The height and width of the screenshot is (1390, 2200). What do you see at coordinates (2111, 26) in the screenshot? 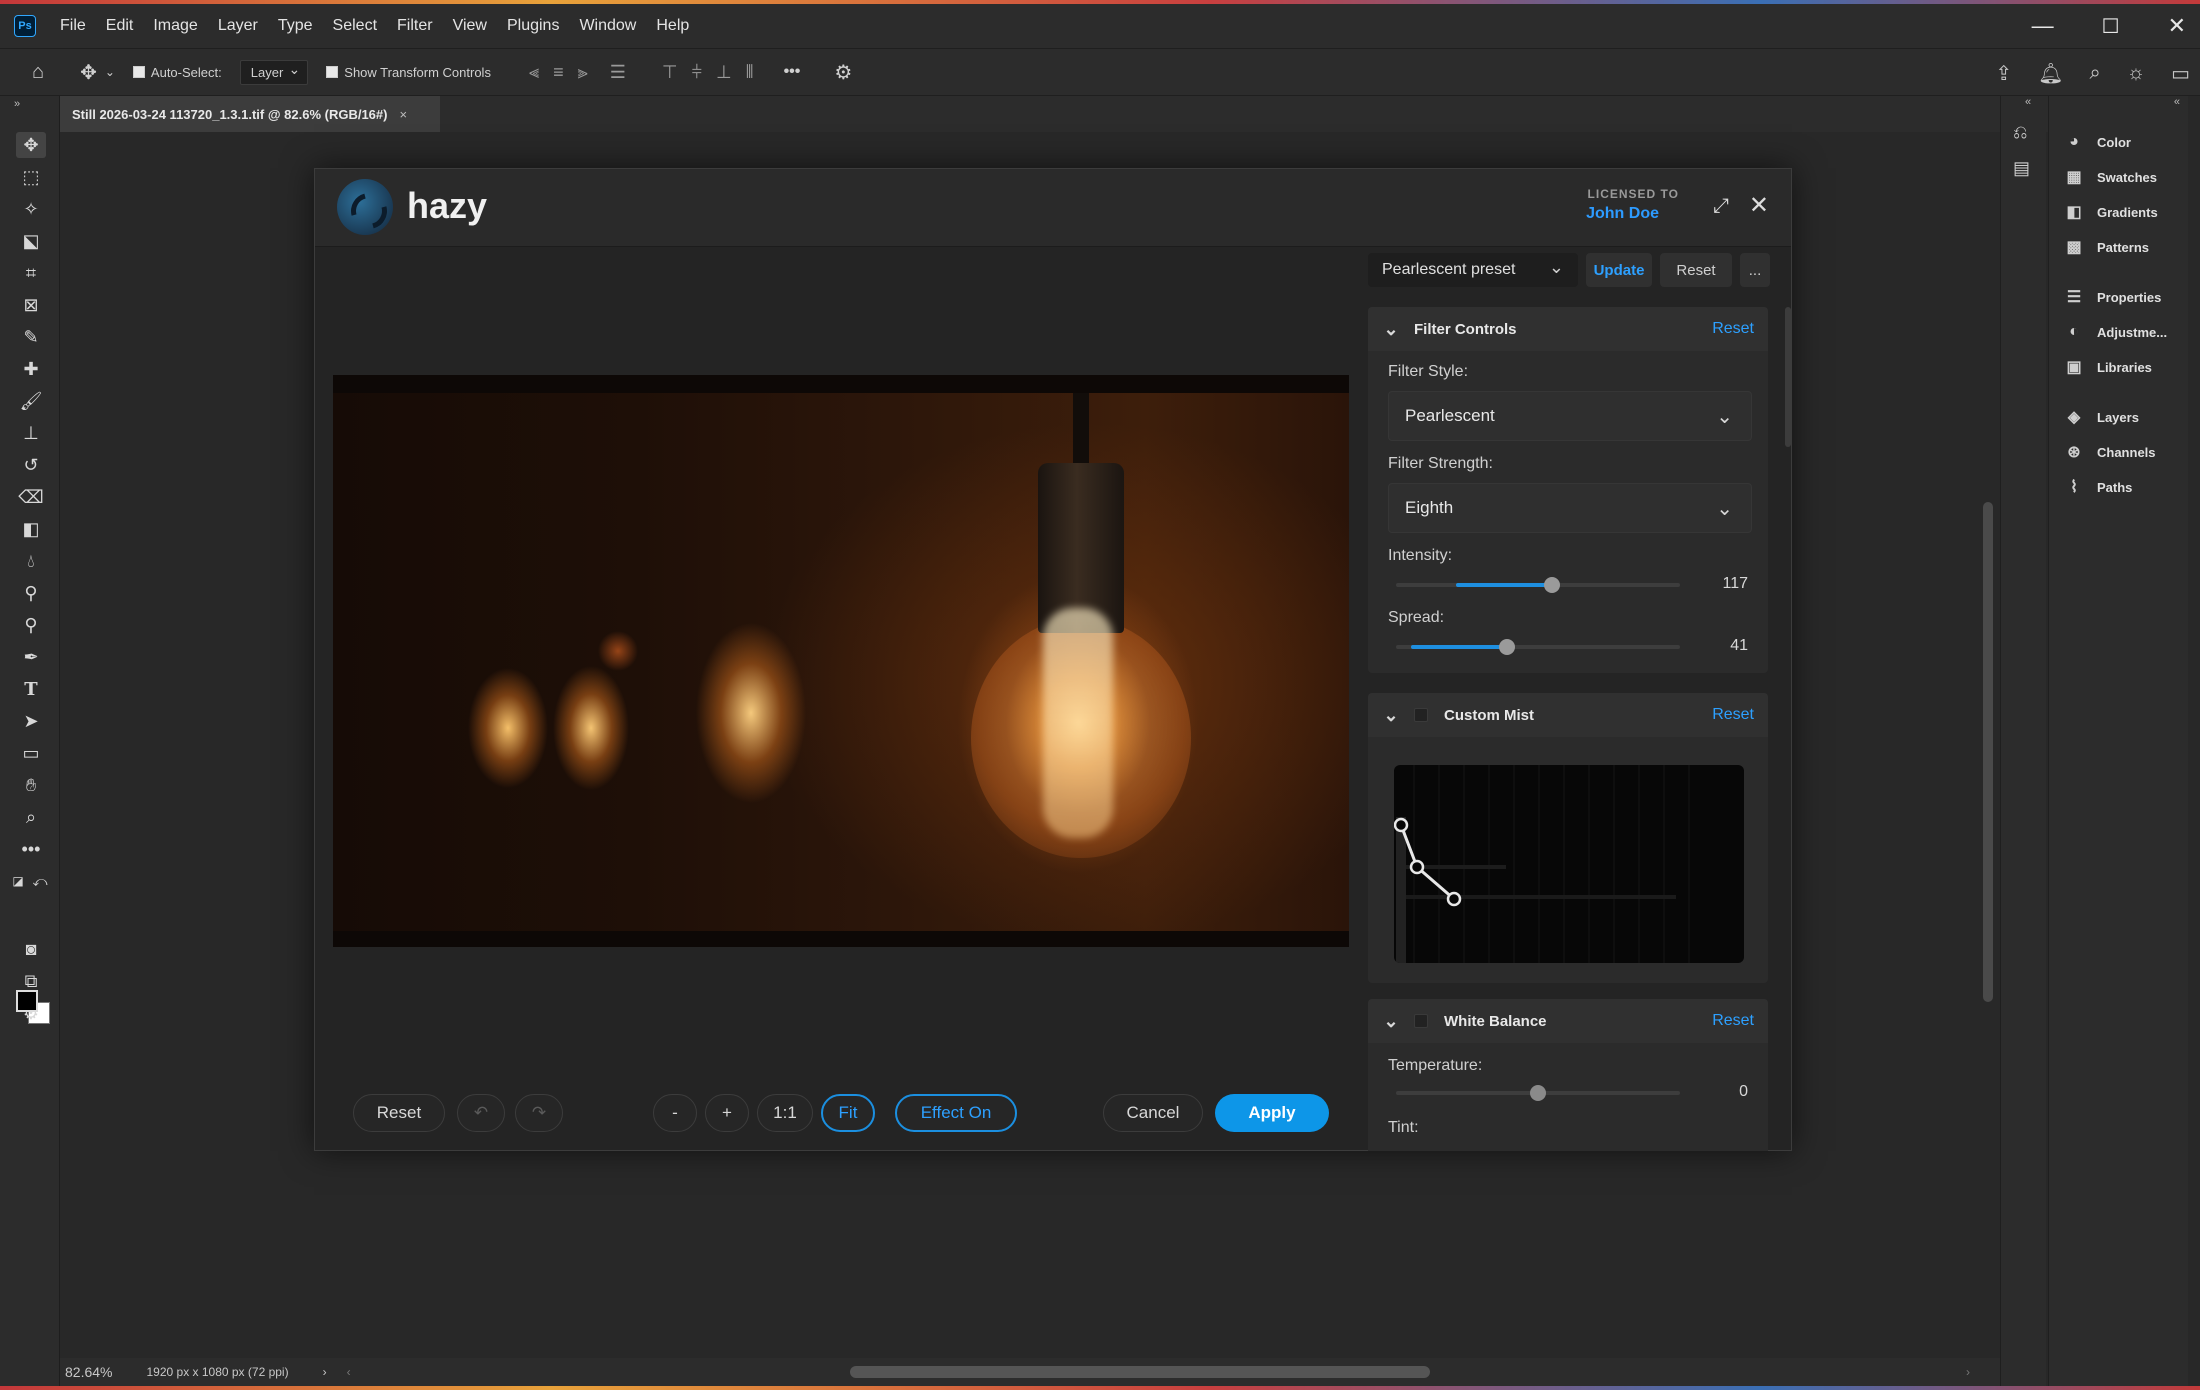
I see `maximize-button: ☐` at bounding box center [2111, 26].